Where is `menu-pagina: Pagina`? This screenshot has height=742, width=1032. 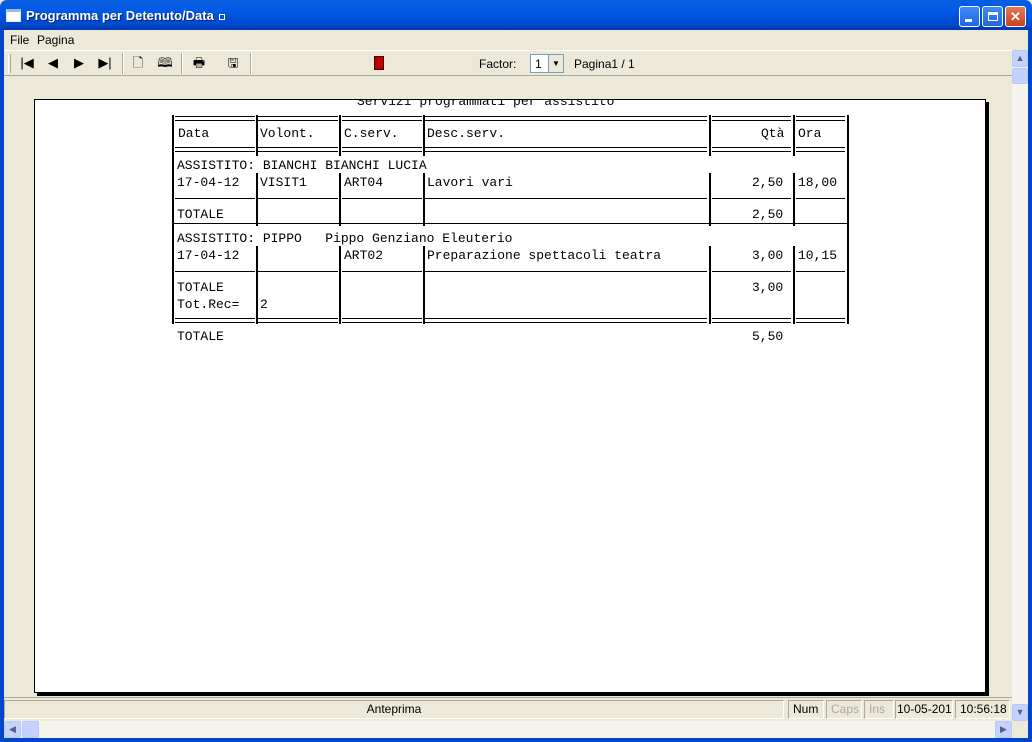 menu-pagina: Pagina is located at coordinates (55, 40).